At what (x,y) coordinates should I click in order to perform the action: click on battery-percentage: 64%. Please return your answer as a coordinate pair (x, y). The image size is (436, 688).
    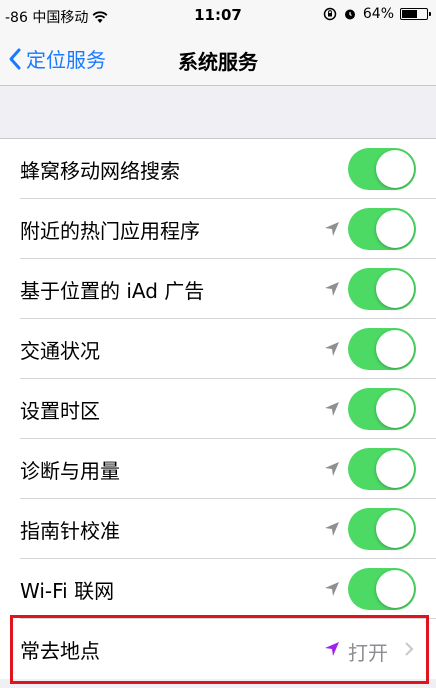
    Looking at the image, I should click on (378, 14).